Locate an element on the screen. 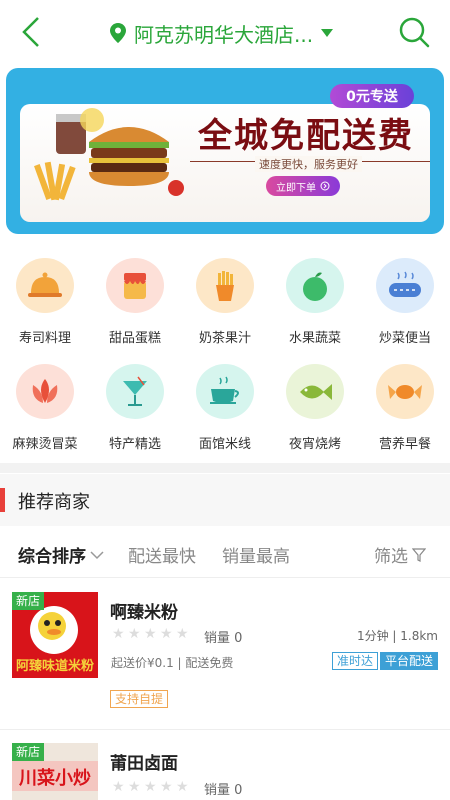 The width and height of the screenshot is (450, 800). dessert-jar-icon is located at coordinates (135, 285).